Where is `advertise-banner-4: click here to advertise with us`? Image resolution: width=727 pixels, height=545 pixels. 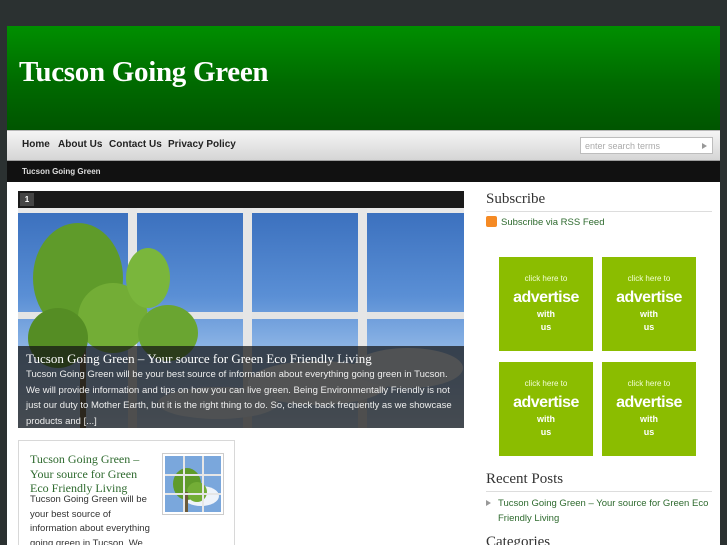 advertise-banner-4: click here to advertise with us is located at coordinates (649, 409).